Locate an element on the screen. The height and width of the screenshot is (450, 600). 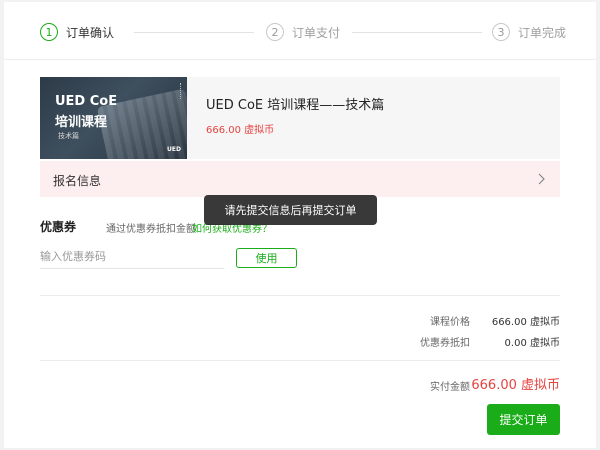
actual-amount-value: 666.00 虚拟币 is located at coordinates (515, 385).